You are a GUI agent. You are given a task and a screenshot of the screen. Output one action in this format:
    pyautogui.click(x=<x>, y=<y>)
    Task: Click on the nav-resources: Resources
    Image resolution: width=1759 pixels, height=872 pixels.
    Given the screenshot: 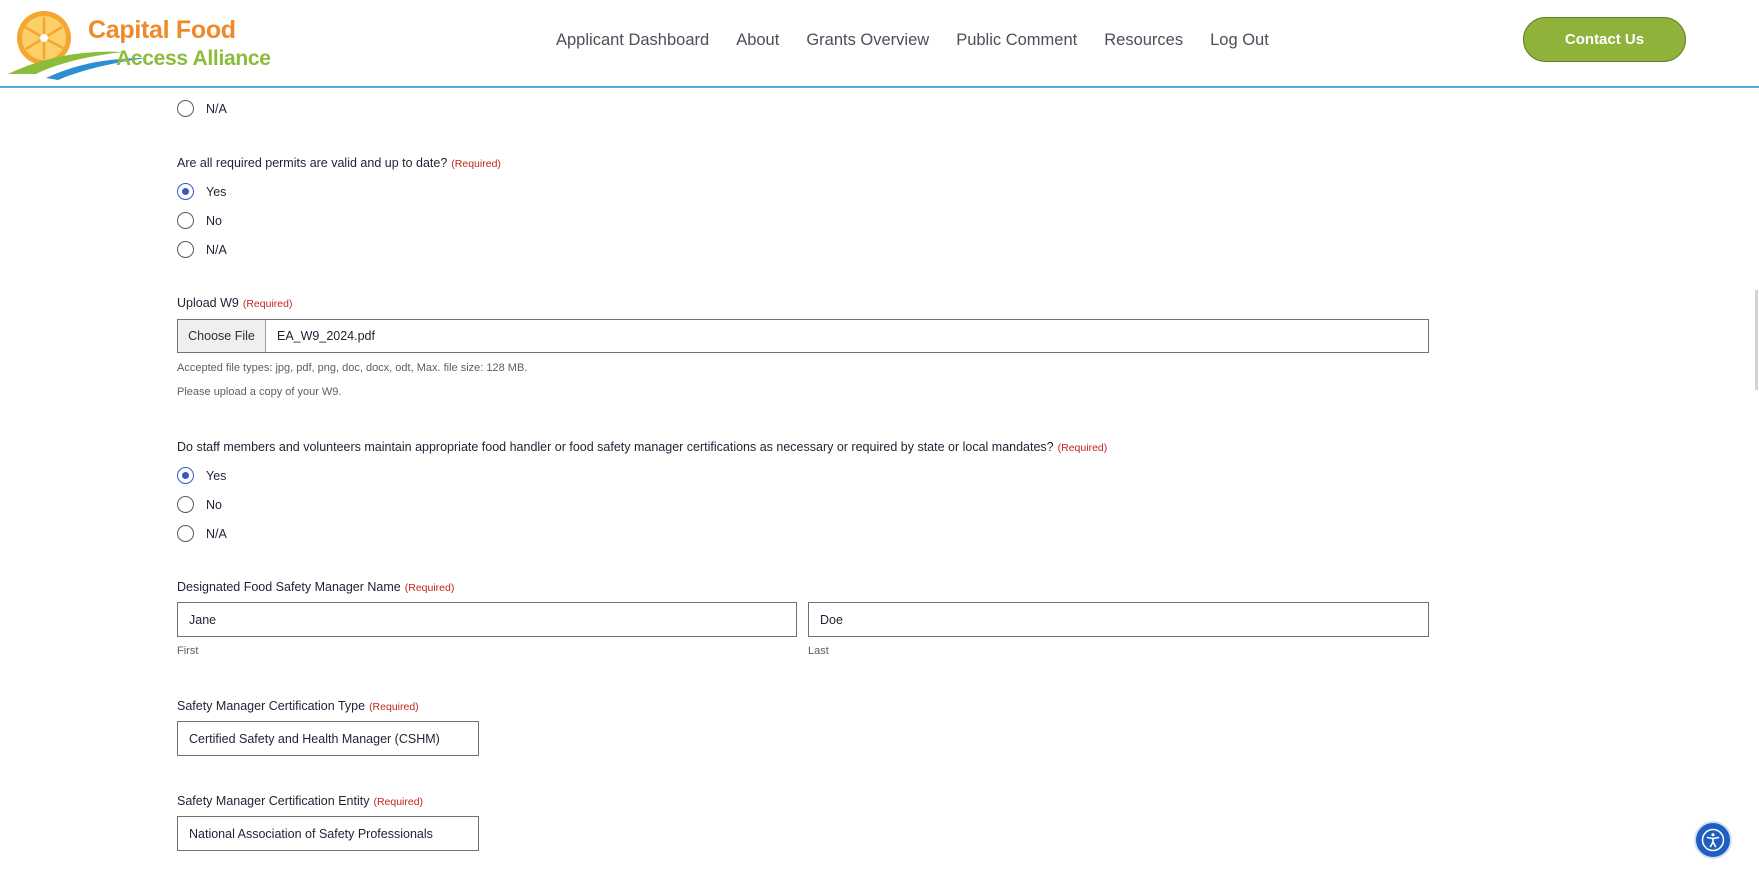 What is the action you would take?
    pyautogui.click(x=1143, y=40)
    